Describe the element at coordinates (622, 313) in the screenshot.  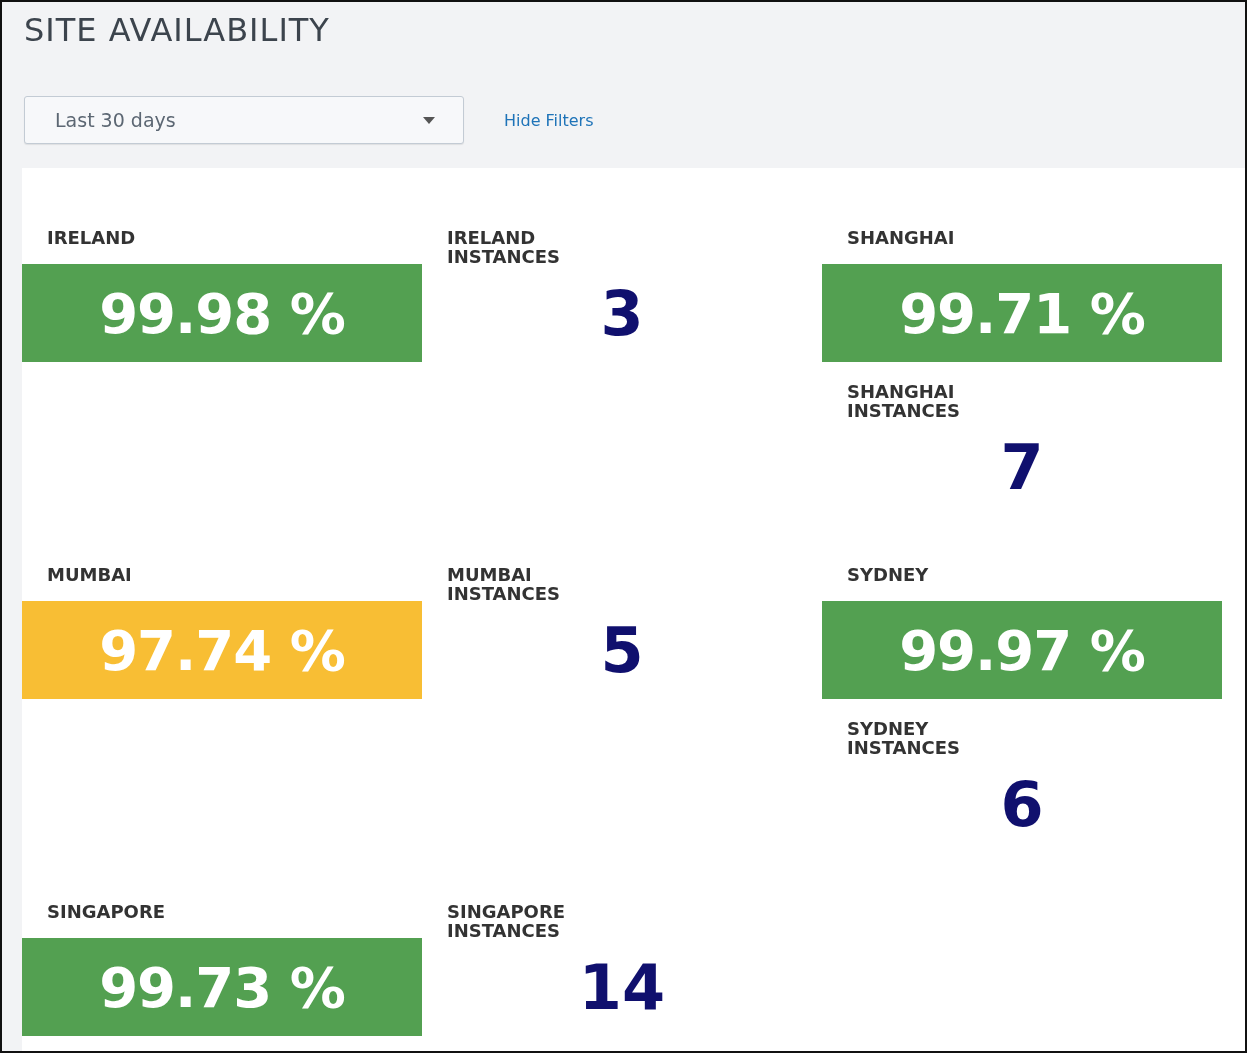
I see `instance-count: 3` at that location.